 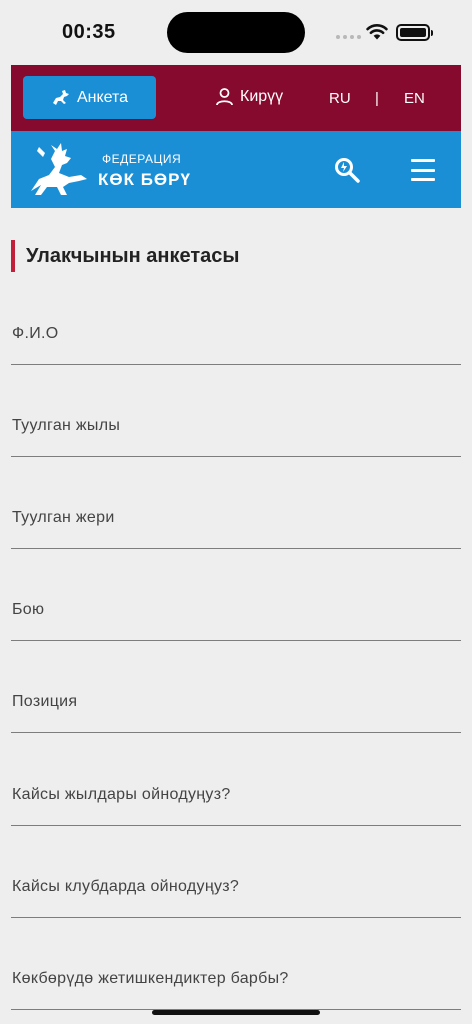 I want to click on field-label: Ф.И.О, so click(x=35, y=333).